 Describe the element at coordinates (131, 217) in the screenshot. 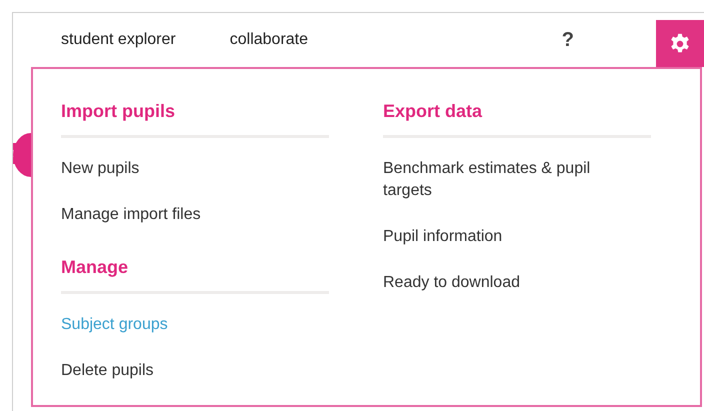

I see `menu-item: Manage import files` at that location.